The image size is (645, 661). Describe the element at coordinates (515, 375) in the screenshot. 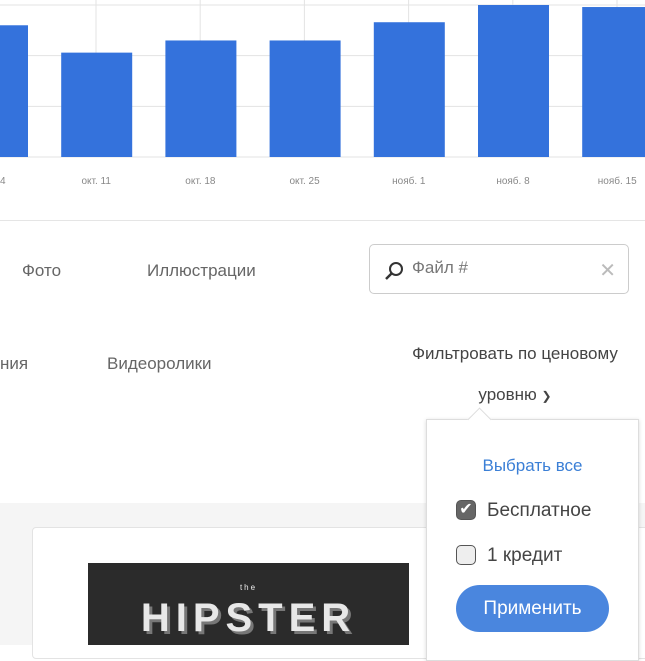

I see `price-filter: Фильтровать по ценовому уровню ❯` at that location.